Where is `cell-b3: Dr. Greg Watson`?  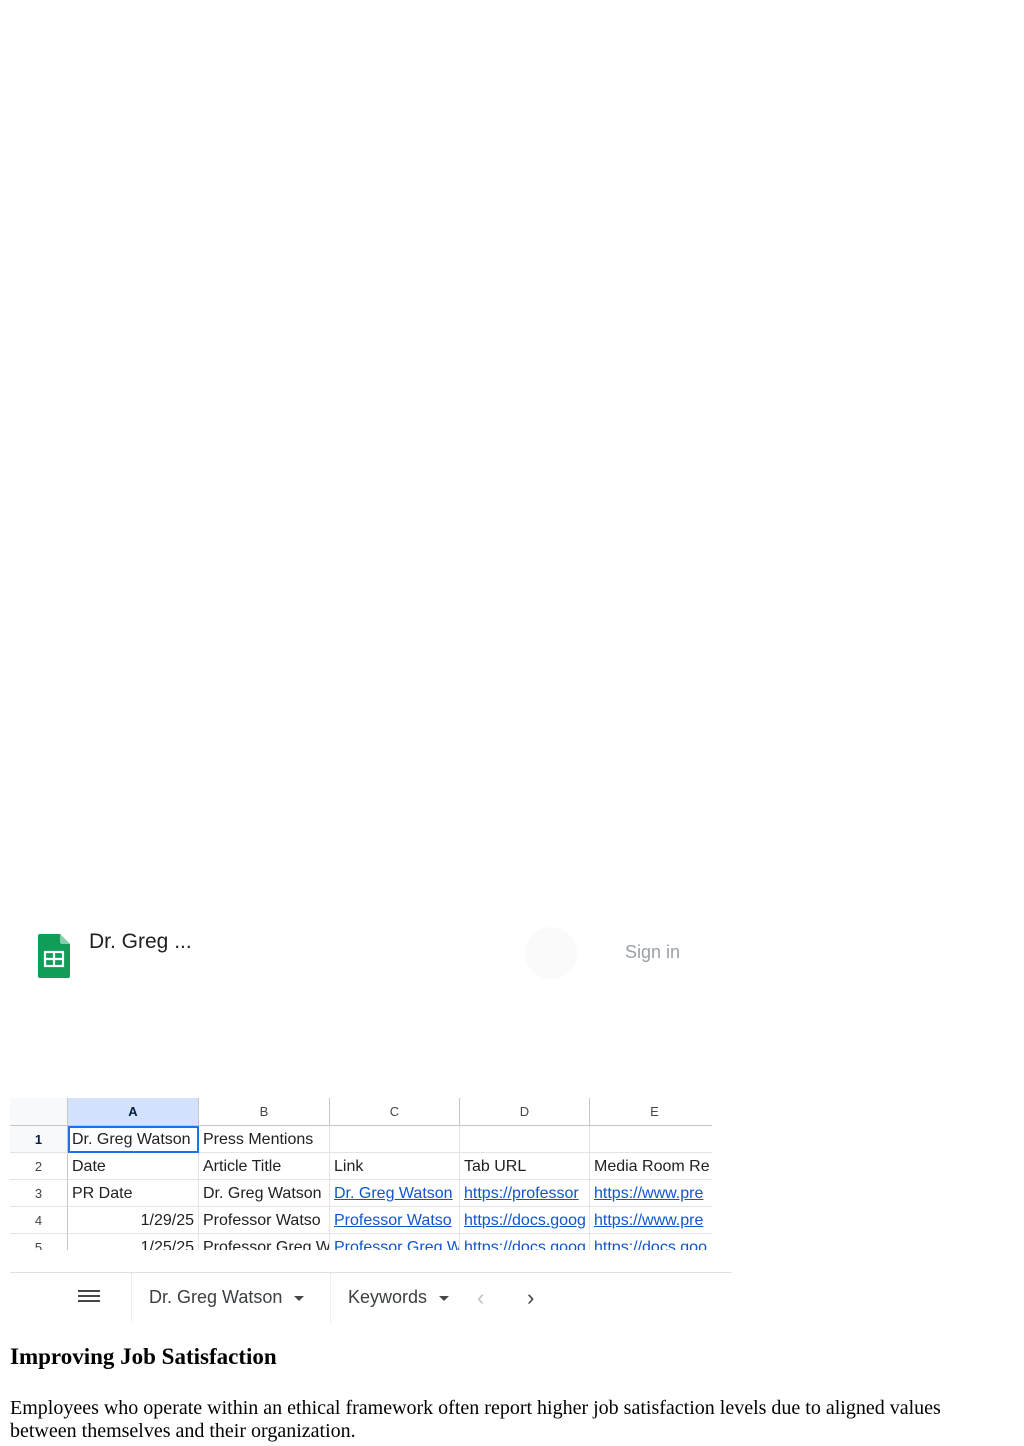 cell-b3: Dr. Greg Watson is located at coordinates (264, 1193).